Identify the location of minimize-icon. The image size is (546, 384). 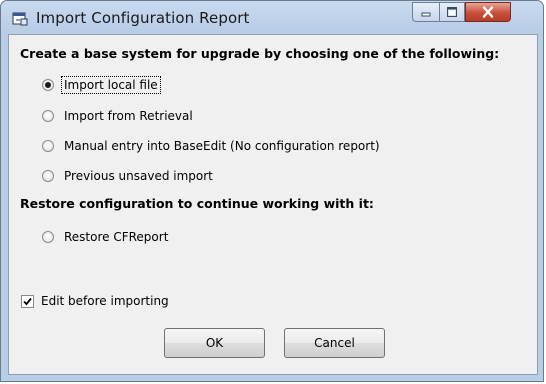
(426, 14).